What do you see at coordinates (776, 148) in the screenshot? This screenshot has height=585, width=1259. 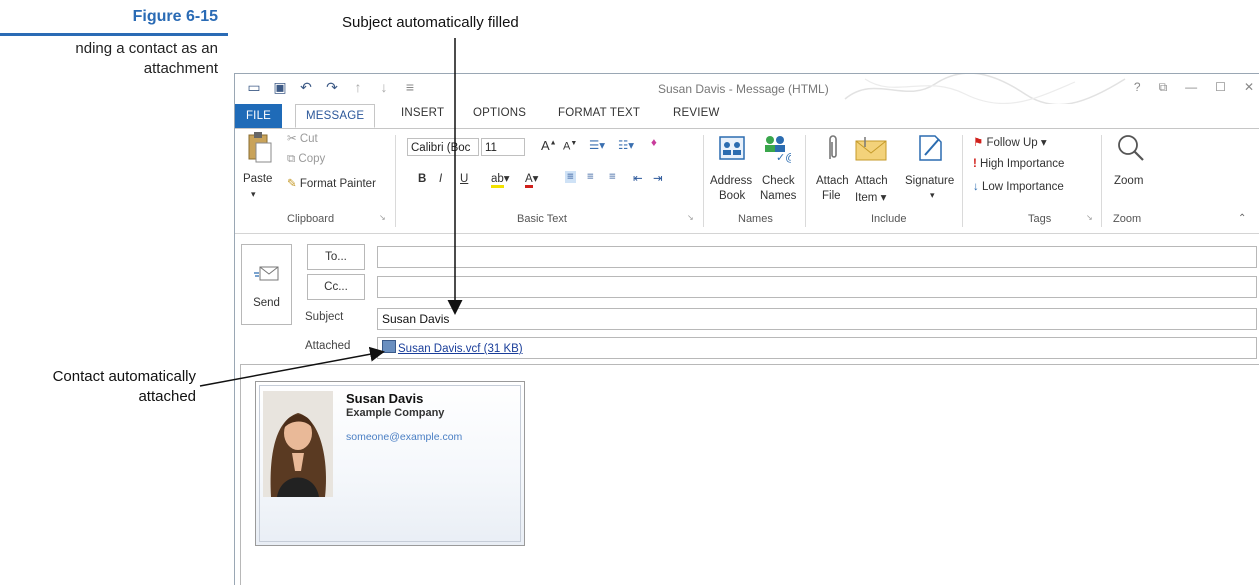 I see `check-names-icon: ✓@` at bounding box center [776, 148].